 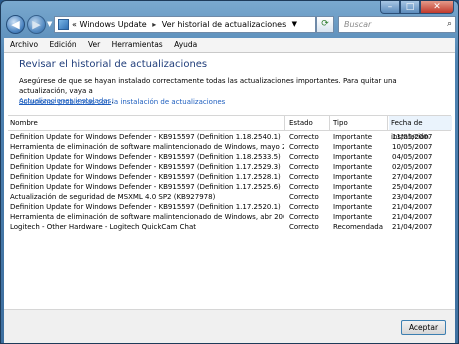 What do you see at coordinates (185, 44) in the screenshot?
I see `menu-ayuda: Ayuda` at bounding box center [185, 44].